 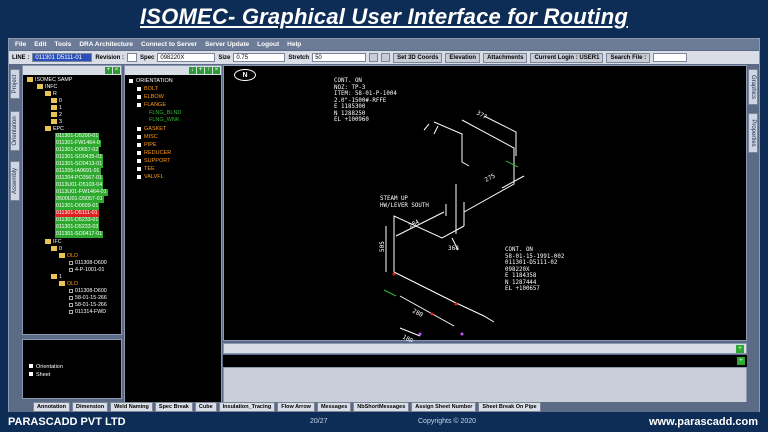 What do you see at coordinates (51, 94) in the screenshot?
I see `tree-node-r: R` at bounding box center [51, 94].